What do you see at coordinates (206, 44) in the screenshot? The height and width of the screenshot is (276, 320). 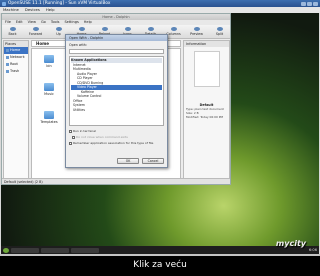 I see `information-header: Information` at bounding box center [206, 44].